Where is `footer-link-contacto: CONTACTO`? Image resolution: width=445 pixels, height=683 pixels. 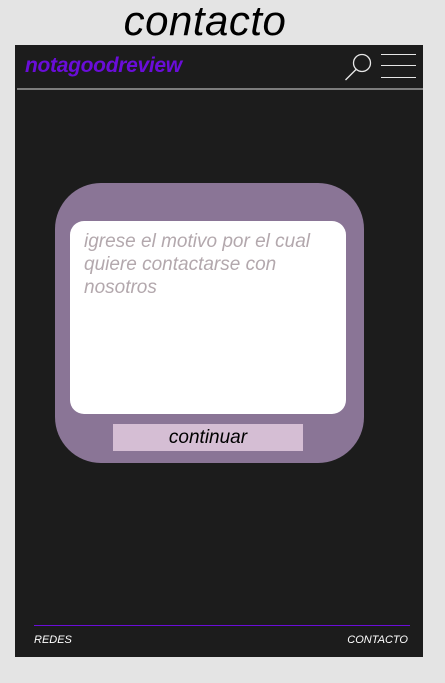
footer-link-contacto: CONTACTO is located at coordinates (377, 640).